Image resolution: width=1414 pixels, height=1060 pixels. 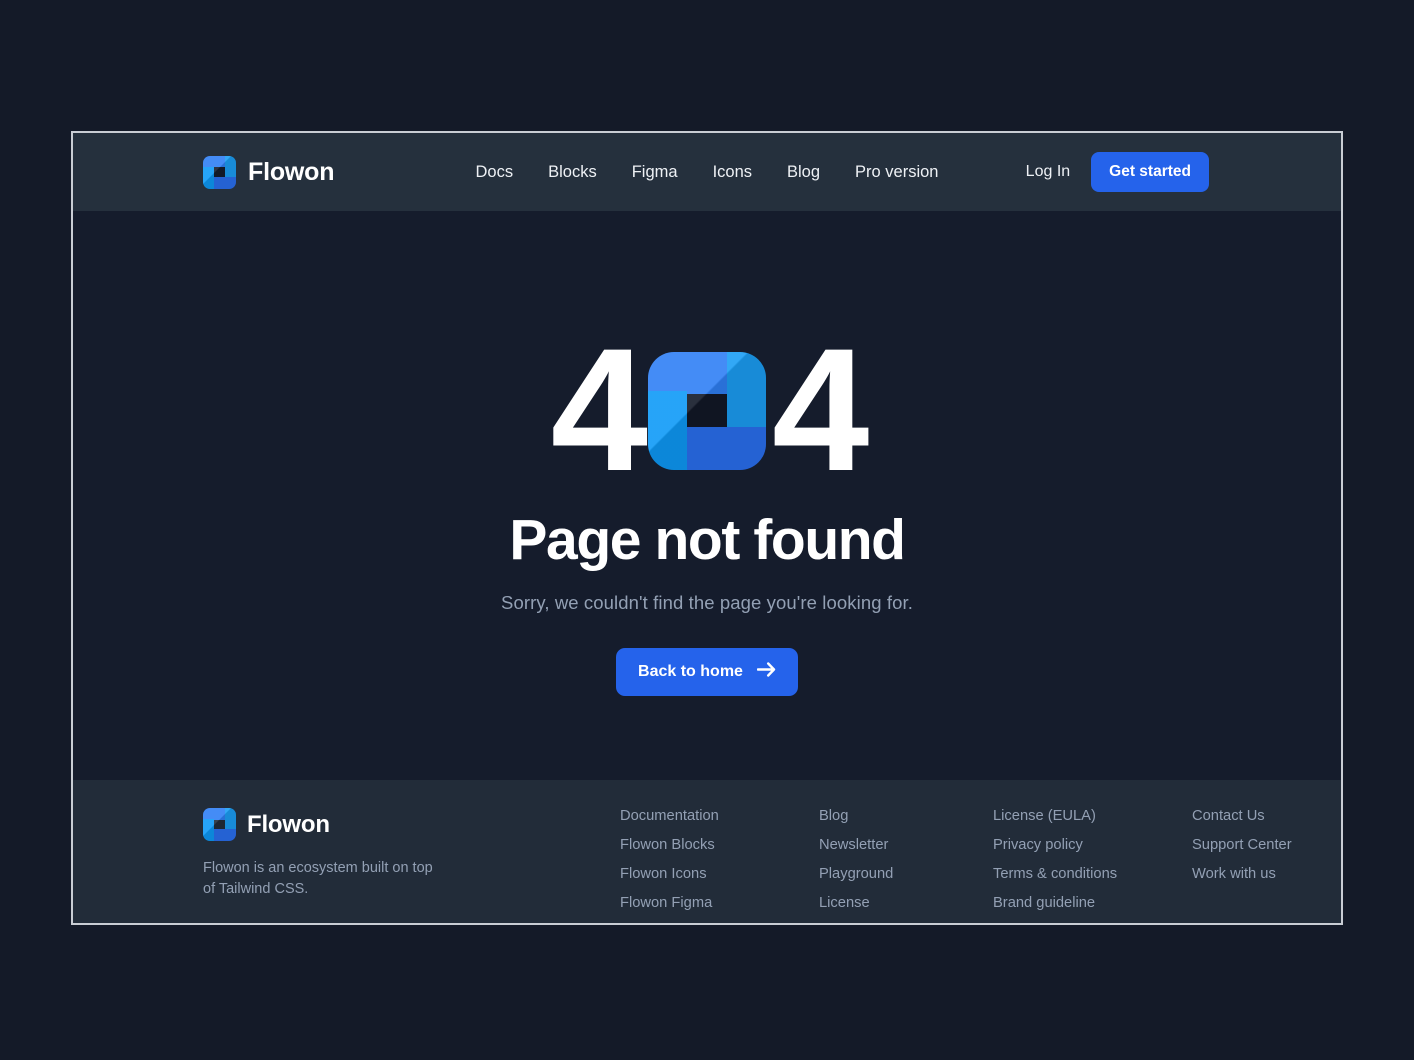 I want to click on header-actions: Log In Get started, so click(x=1117, y=172).